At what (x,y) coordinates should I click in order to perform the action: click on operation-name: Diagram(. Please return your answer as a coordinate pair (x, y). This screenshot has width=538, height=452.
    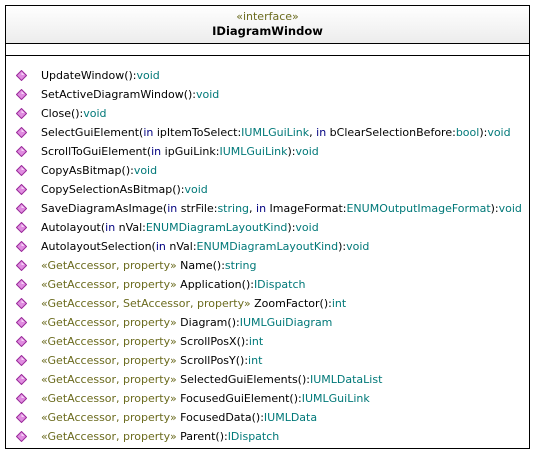
    Looking at the image, I should click on (206, 322).